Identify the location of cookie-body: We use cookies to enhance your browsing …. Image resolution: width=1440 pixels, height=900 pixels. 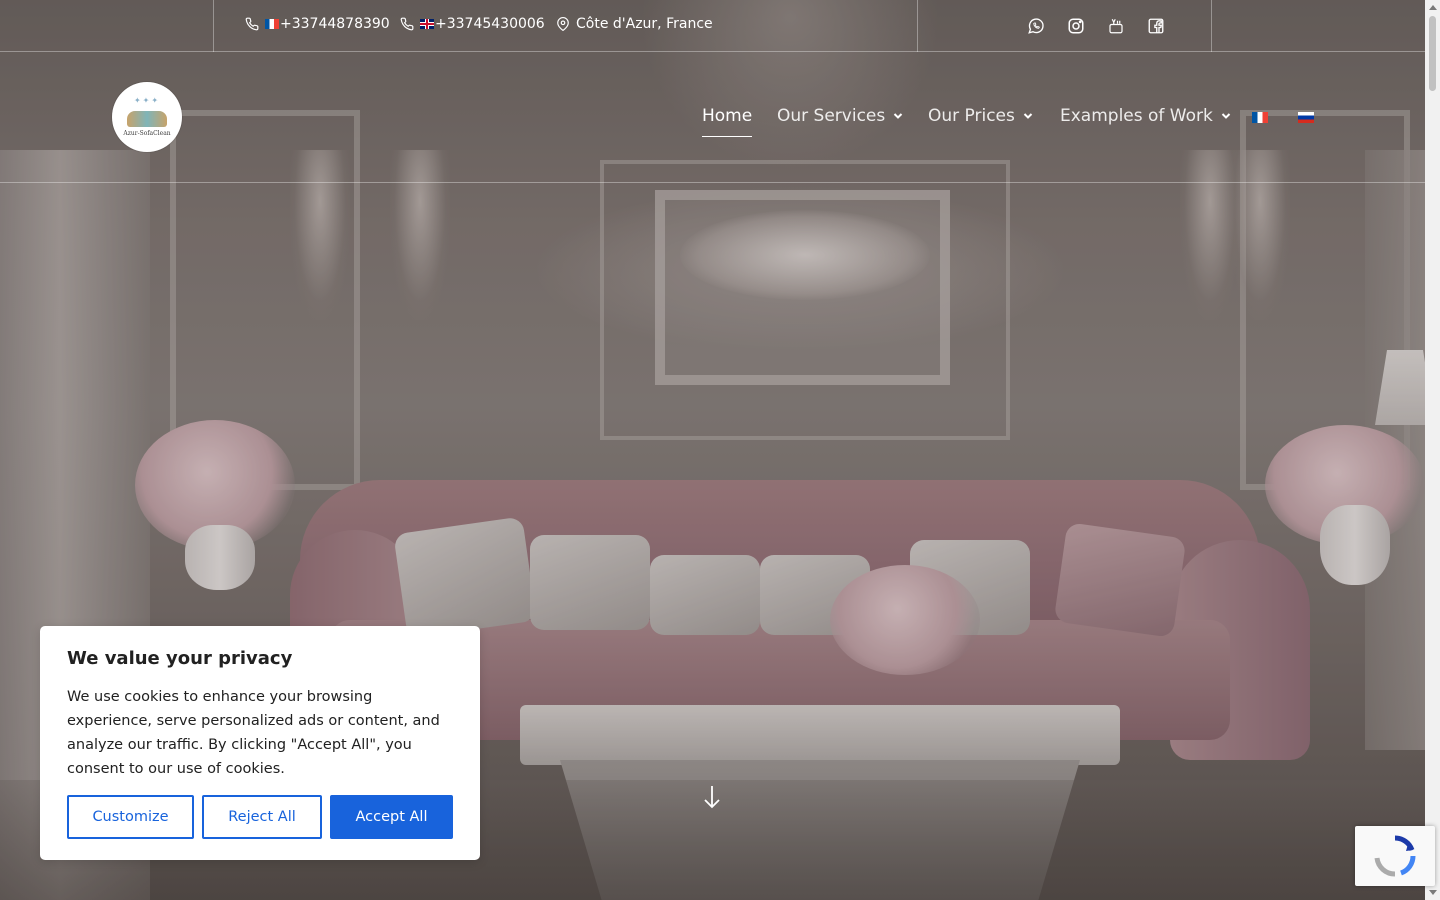
(253, 733).